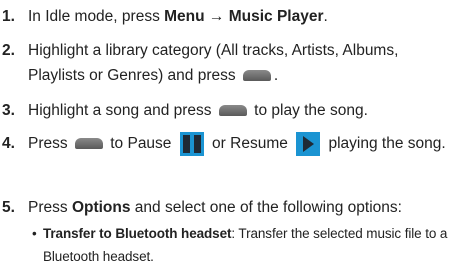 The width and height of the screenshot is (462, 268). What do you see at coordinates (137, 233) in the screenshot?
I see `sub-option-label: Transfer to Bluetooth headset` at bounding box center [137, 233].